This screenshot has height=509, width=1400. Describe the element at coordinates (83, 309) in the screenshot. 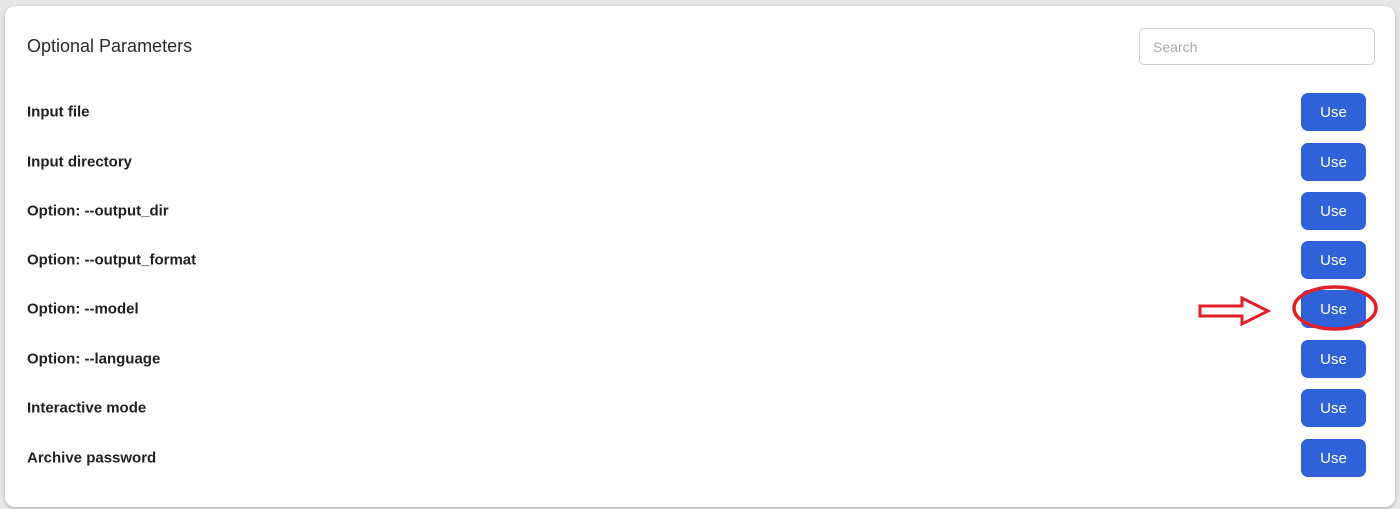

I see `parameter-label: Option: --model` at that location.